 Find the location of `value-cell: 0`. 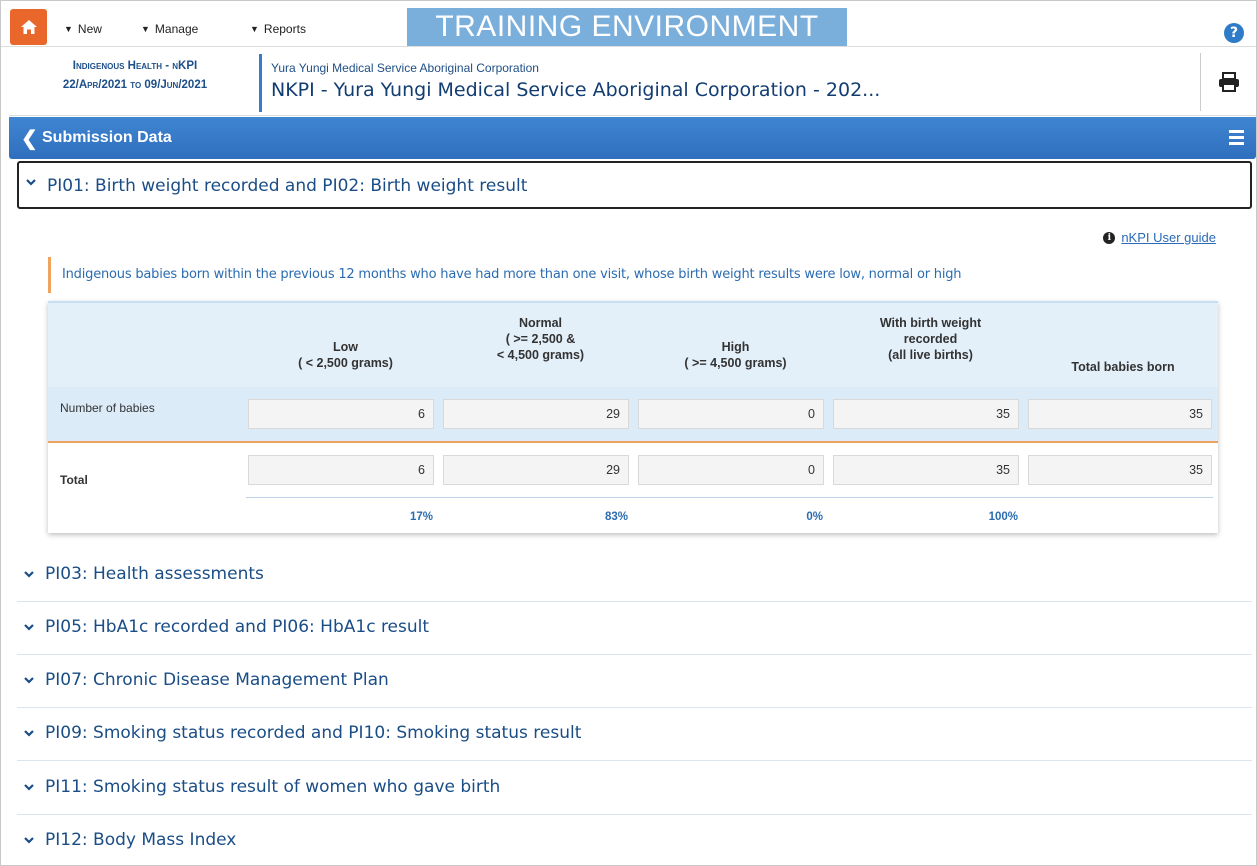

value-cell: 0 is located at coordinates (731, 414).